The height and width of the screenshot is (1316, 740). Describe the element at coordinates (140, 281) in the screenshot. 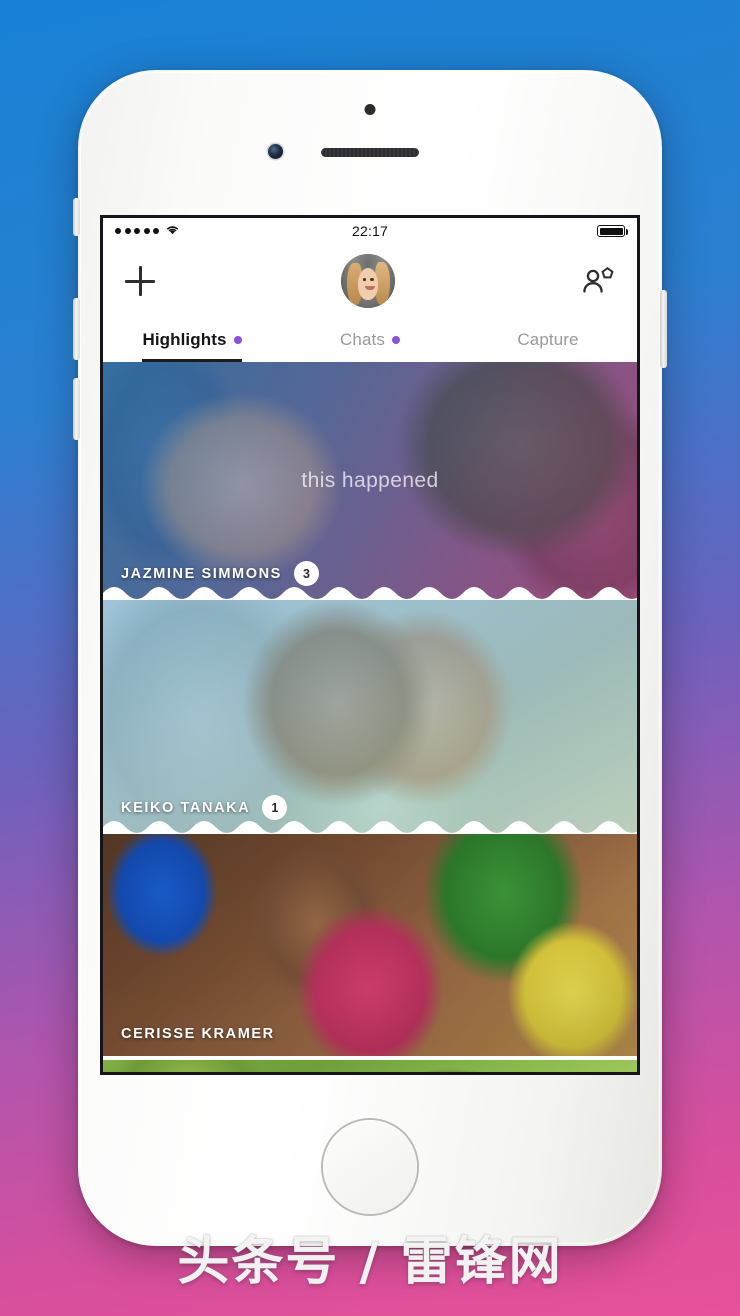

I see `plus-icon` at that location.